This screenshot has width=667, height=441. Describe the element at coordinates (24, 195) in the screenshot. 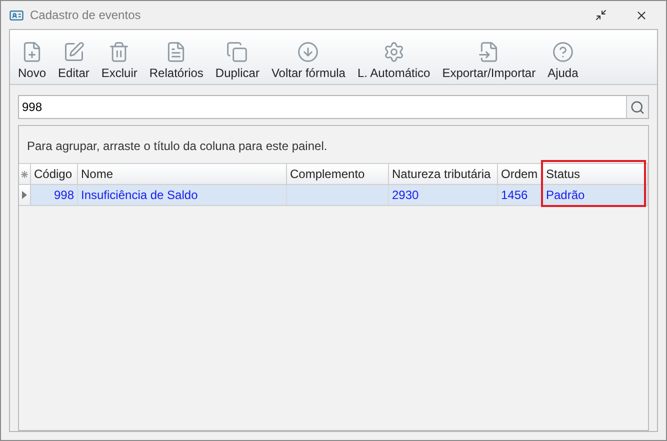

I see `row-pointer-icon` at that location.